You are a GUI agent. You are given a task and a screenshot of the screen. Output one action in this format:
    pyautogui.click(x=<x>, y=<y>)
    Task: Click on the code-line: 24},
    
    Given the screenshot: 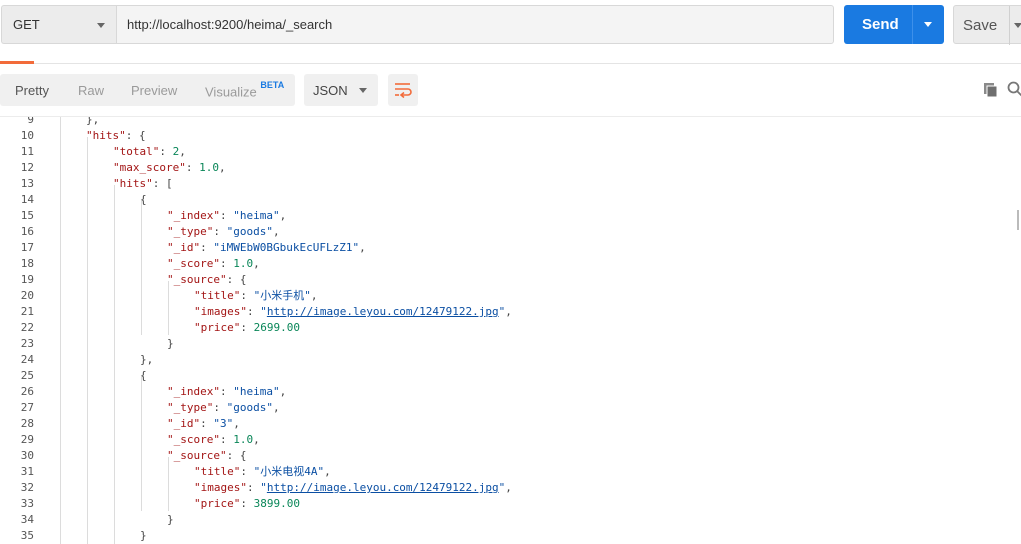 What is the action you would take?
    pyautogui.click(x=510, y=360)
    